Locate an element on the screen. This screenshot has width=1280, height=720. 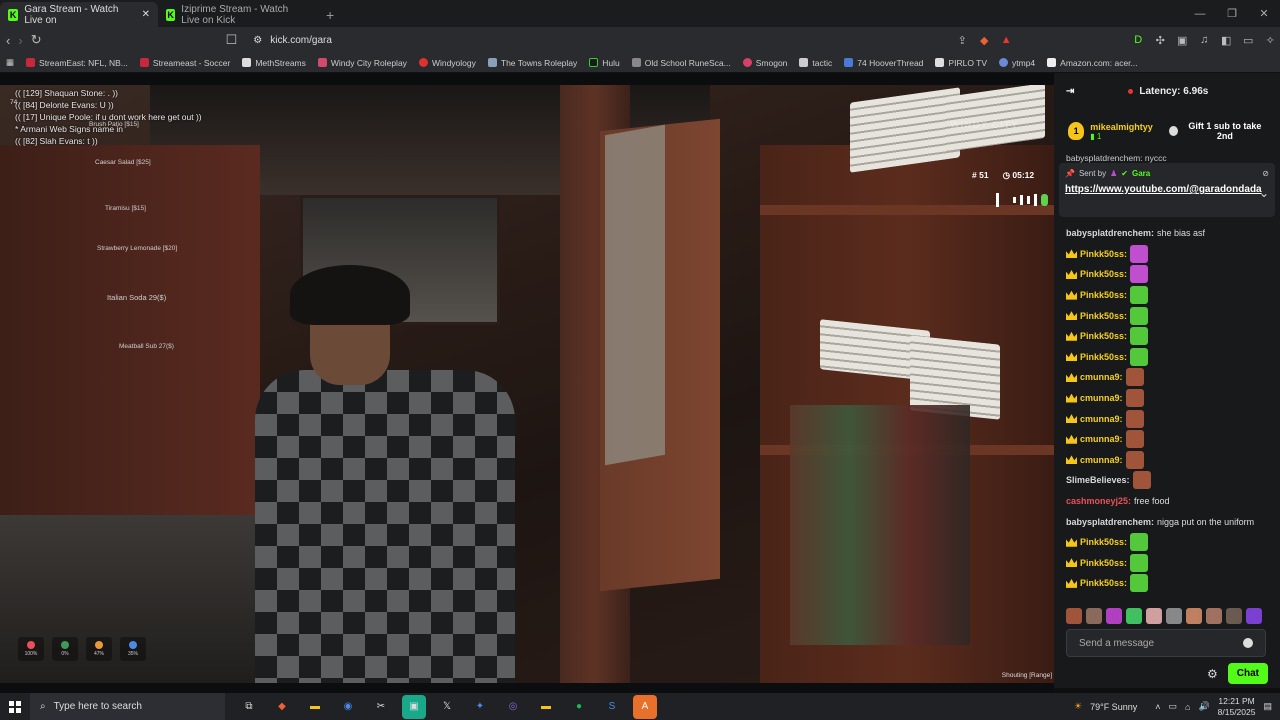
bookmark-item: Windyology is located at coordinates (447, 63).